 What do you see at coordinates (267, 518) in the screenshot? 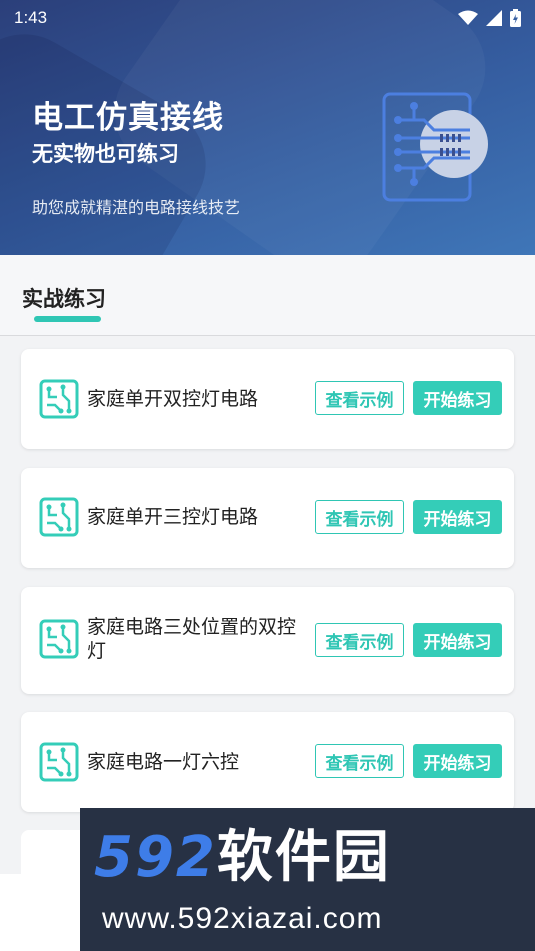
I see `exercise-card: 家庭单开三控灯电路 查看示例 开始练习` at bounding box center [267, 518].